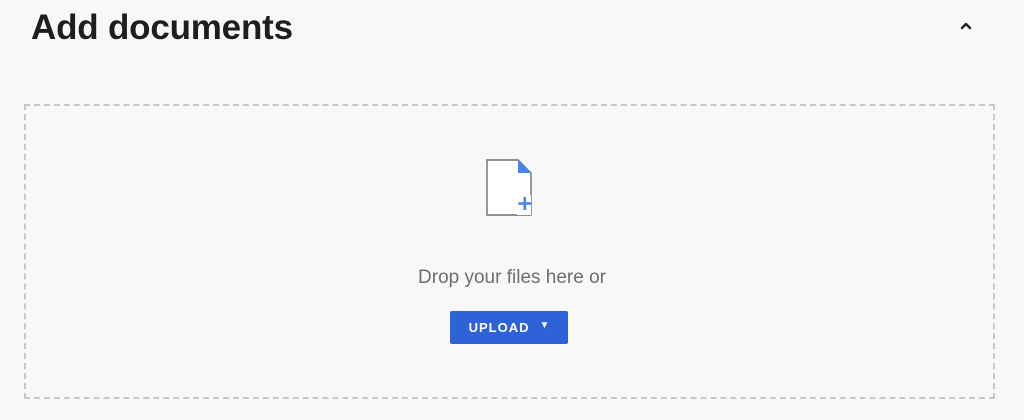 The height and width of the screenshot is (420, 1024). I want to click on collapse-toggle-button, so click(966, 26).